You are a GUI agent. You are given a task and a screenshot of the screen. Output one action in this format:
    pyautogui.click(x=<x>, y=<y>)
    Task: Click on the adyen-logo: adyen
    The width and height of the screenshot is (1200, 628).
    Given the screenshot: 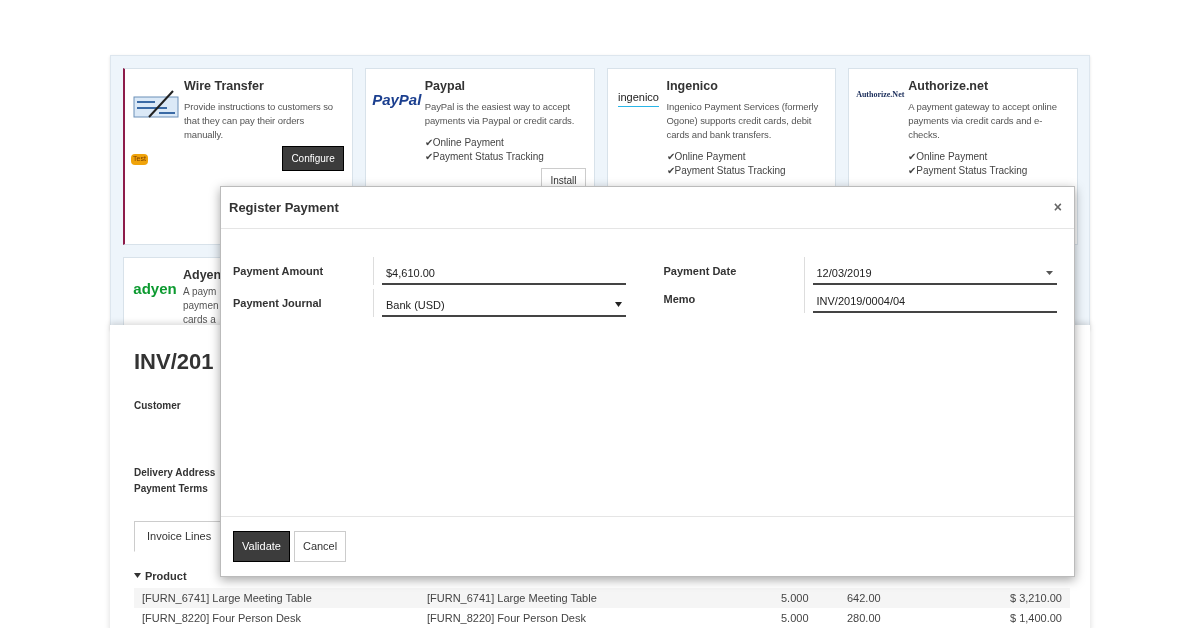 What is the action you would take?
    pyautogui.click(x=155, y=289)
    